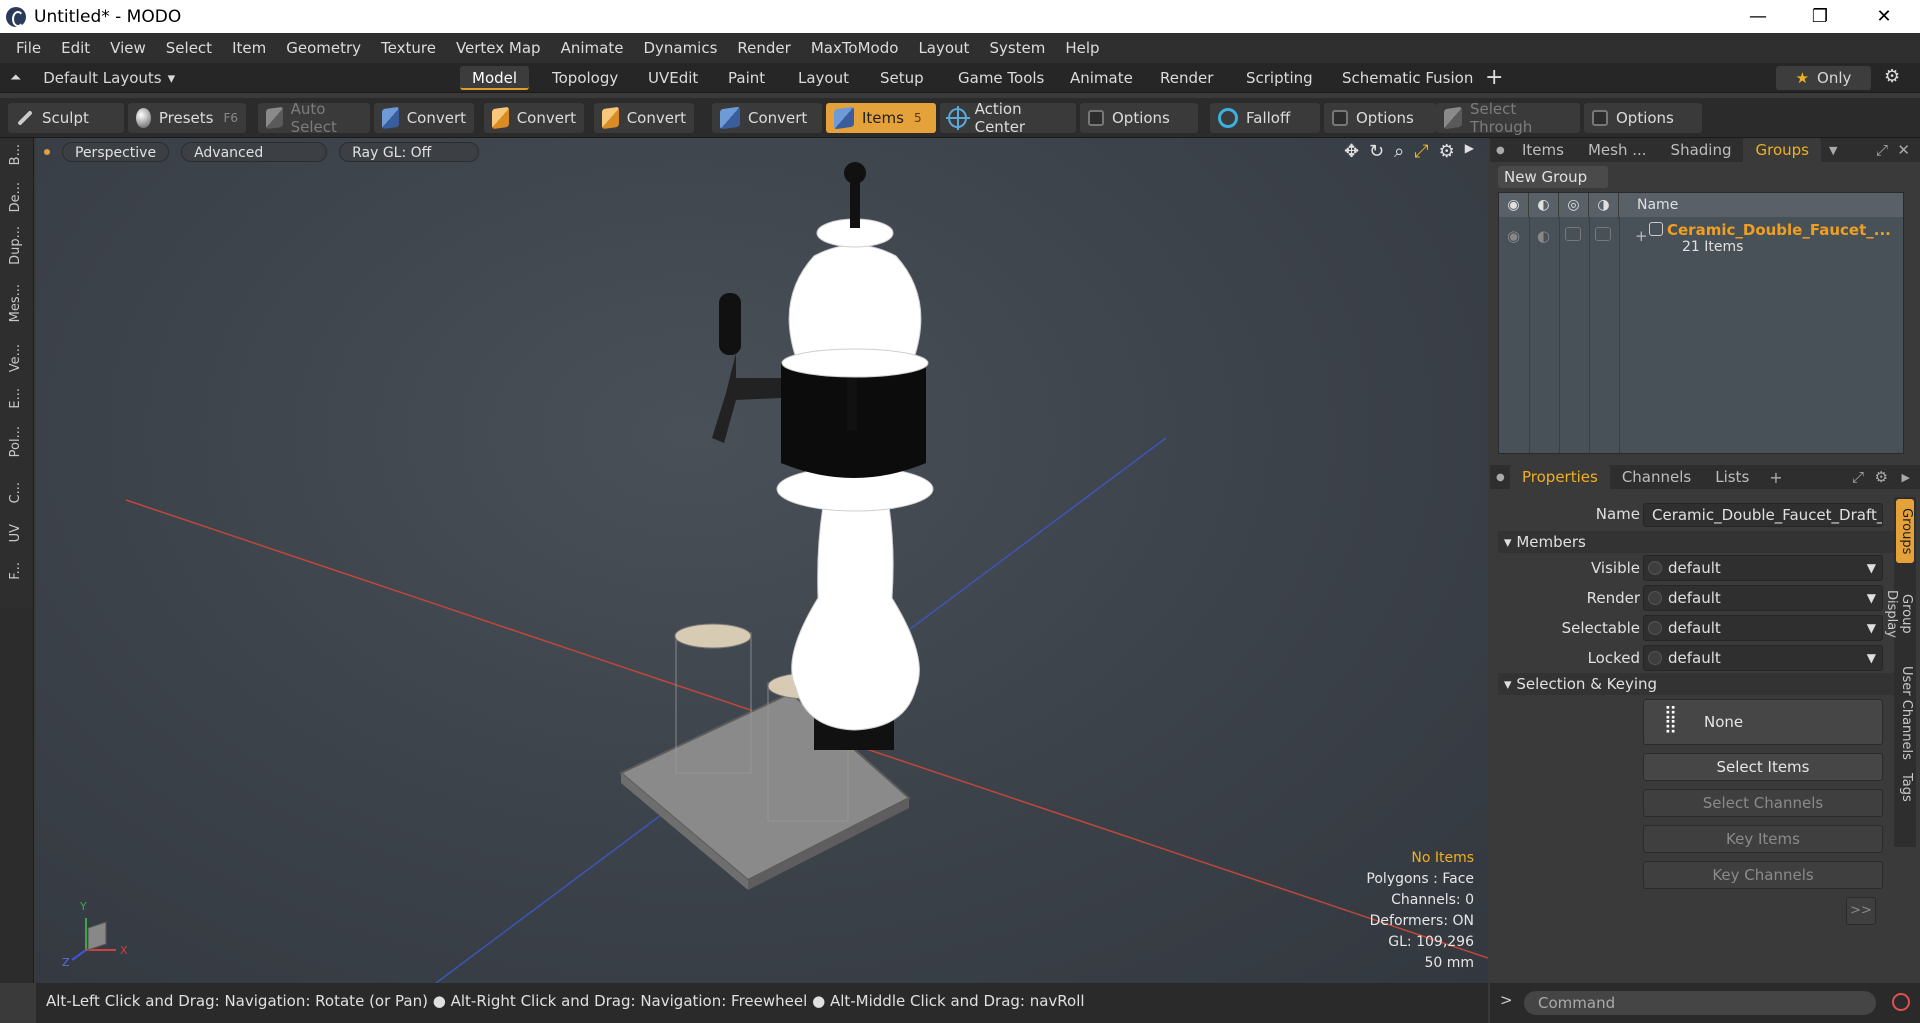 Image resolution: width=1920 pixels, height=1023 pixels. Describe the element at coordinates (1543, 236) in the screenshot. I see `row-render-icon: ◐` at that location.